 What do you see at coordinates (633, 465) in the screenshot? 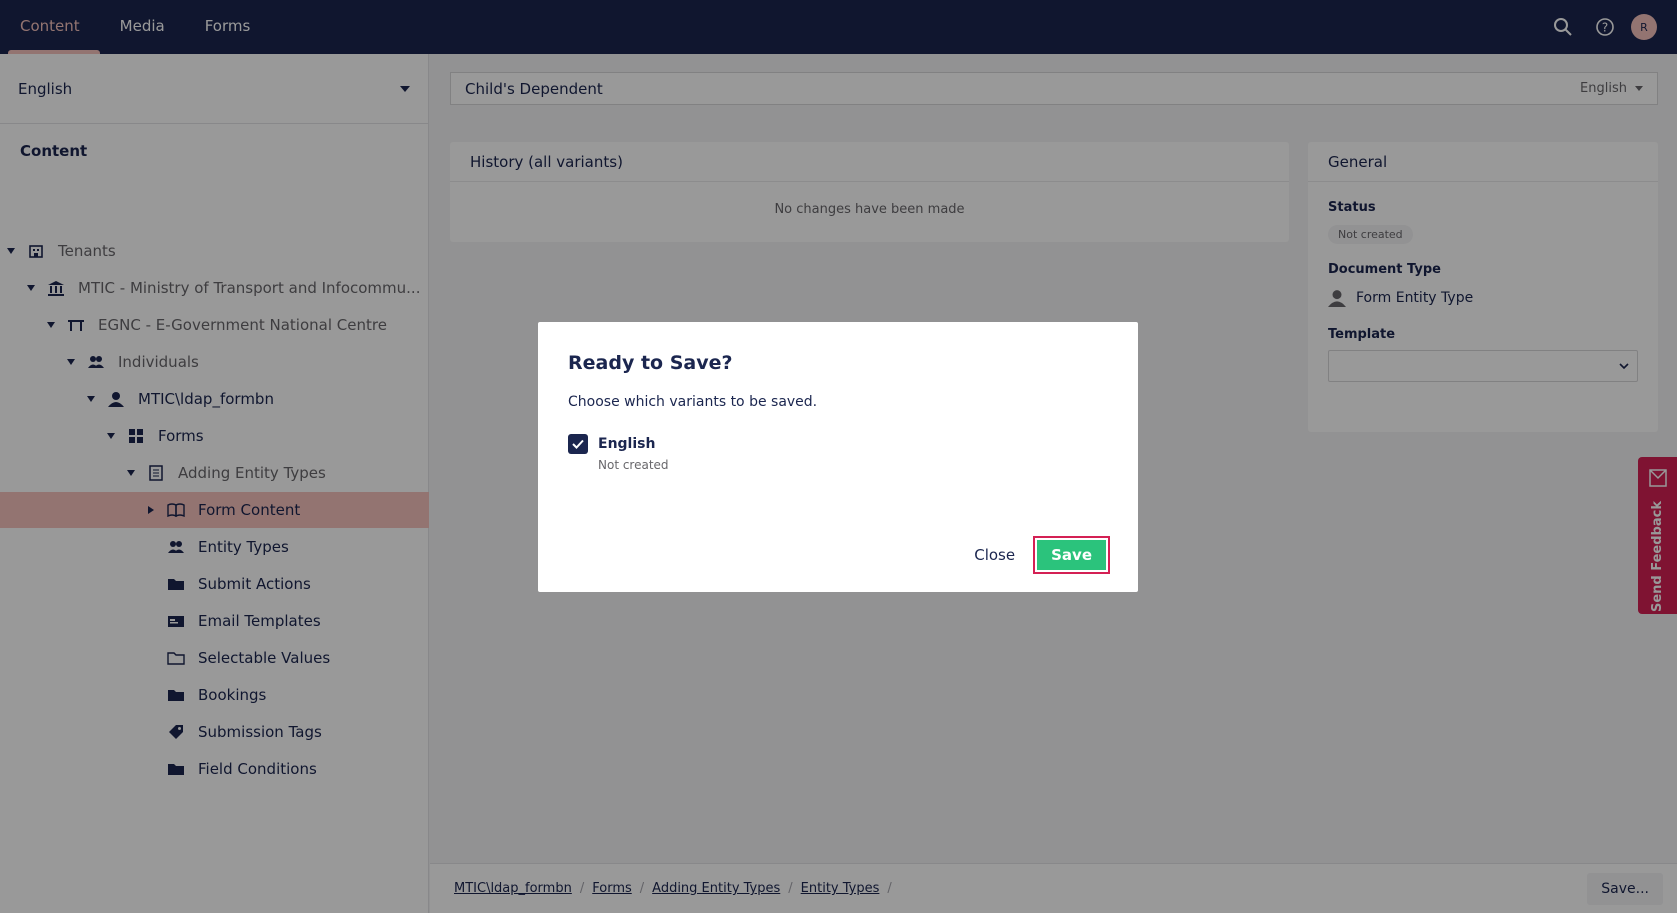
I see `variant-state: Not created` at bounding box center [633, 465].